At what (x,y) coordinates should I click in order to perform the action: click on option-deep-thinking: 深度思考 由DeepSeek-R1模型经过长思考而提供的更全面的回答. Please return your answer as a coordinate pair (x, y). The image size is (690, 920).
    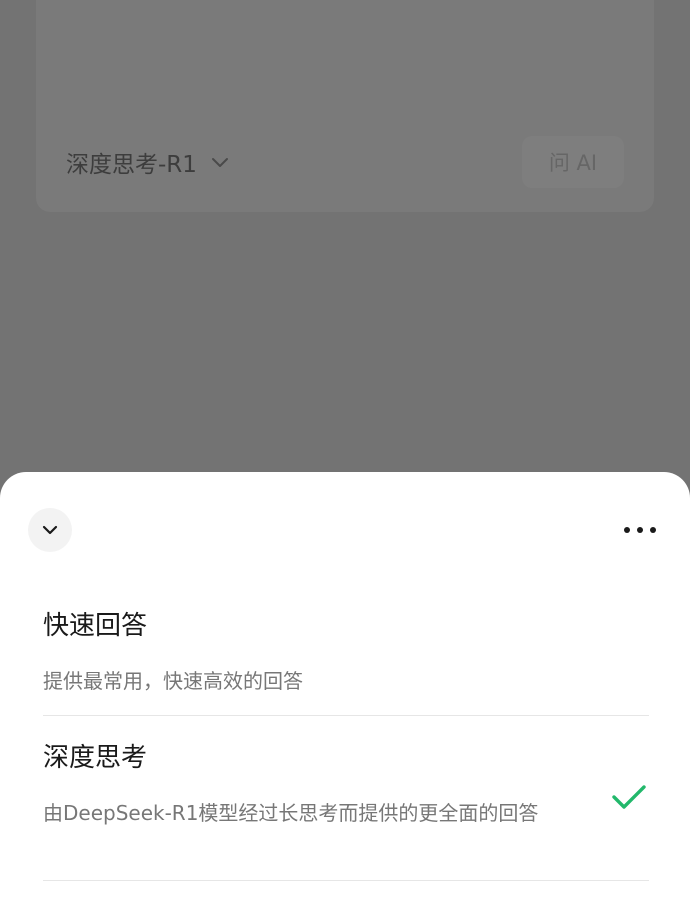
    Looking at the image, I should click on (346, 810).